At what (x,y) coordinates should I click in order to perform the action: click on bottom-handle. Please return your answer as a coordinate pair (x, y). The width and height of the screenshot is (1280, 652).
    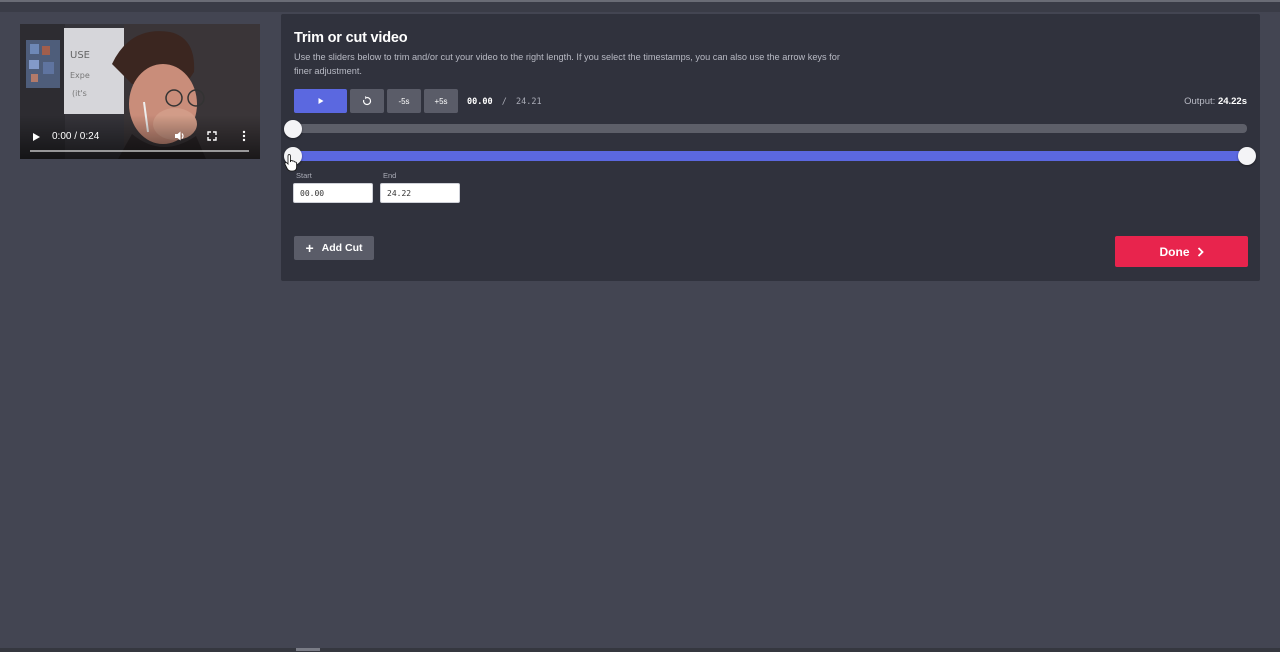
    Looking at the image, I should click on (308, 649).